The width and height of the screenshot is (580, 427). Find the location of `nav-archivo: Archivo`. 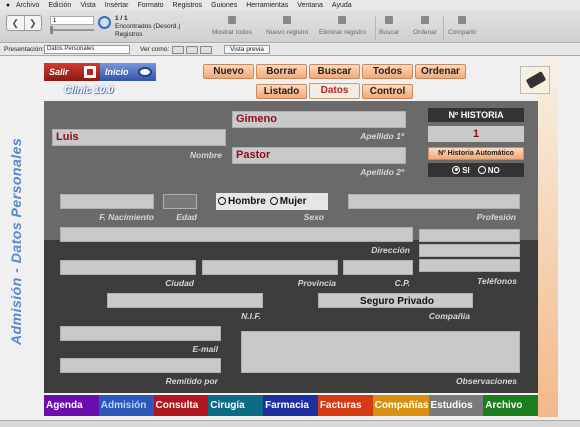

nav-archivo: Archivo is located at coordinates (511, 405).